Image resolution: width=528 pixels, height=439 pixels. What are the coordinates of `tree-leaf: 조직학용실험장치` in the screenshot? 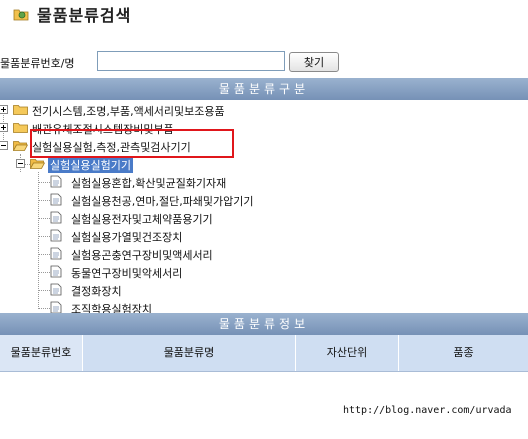 It's located at (200, 306).